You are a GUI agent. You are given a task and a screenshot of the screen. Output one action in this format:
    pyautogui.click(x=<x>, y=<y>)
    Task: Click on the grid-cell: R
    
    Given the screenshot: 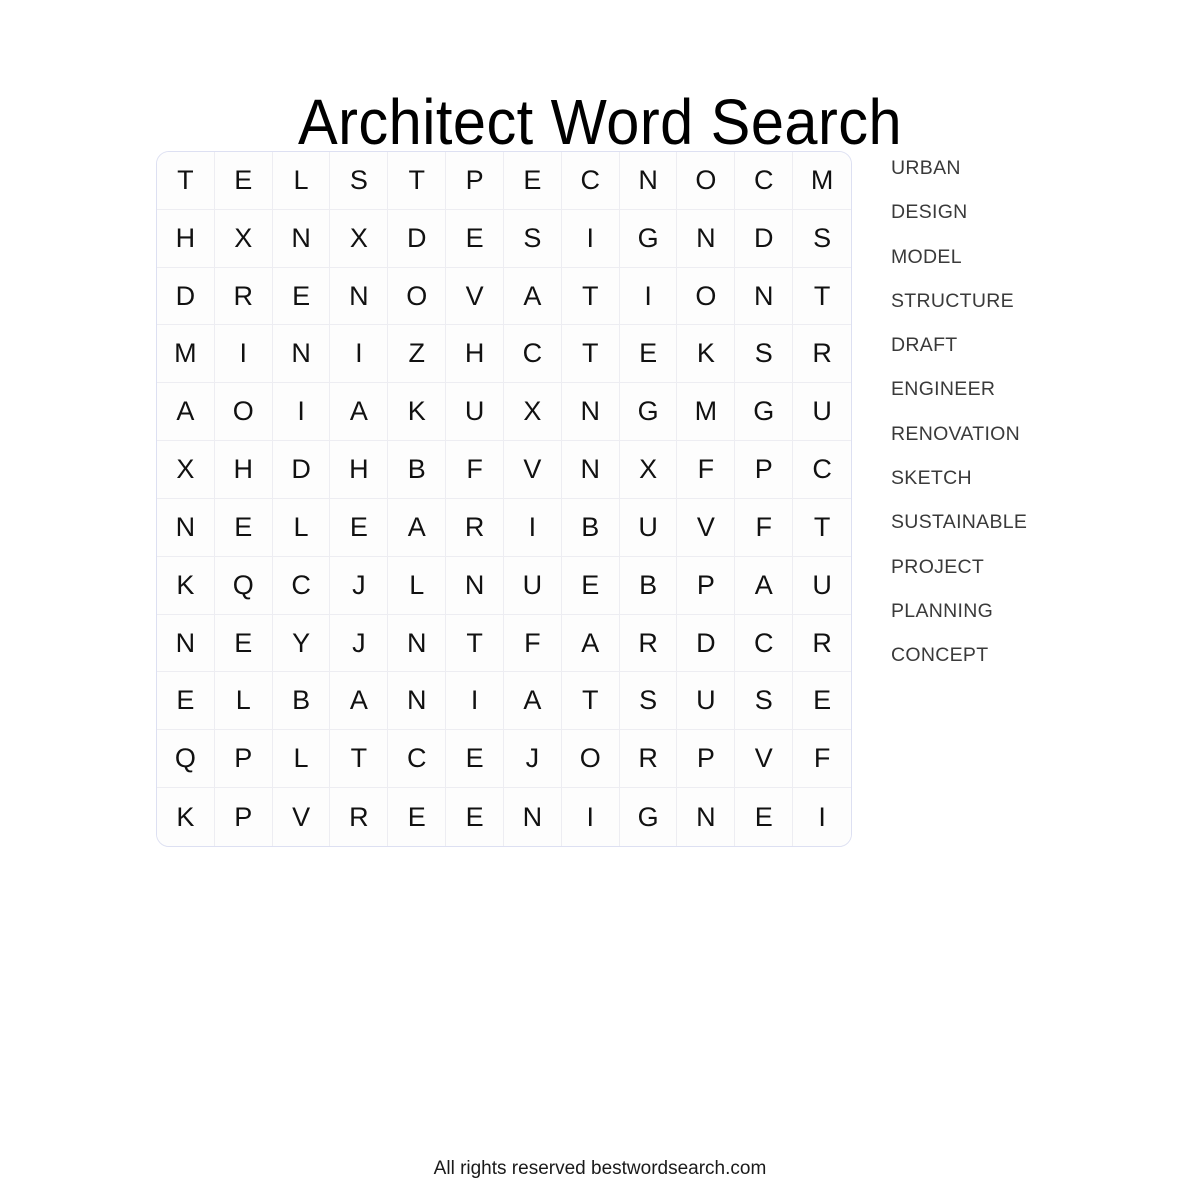 What is the action you would take?
    pyautogui.click(x=648, y=643)
    